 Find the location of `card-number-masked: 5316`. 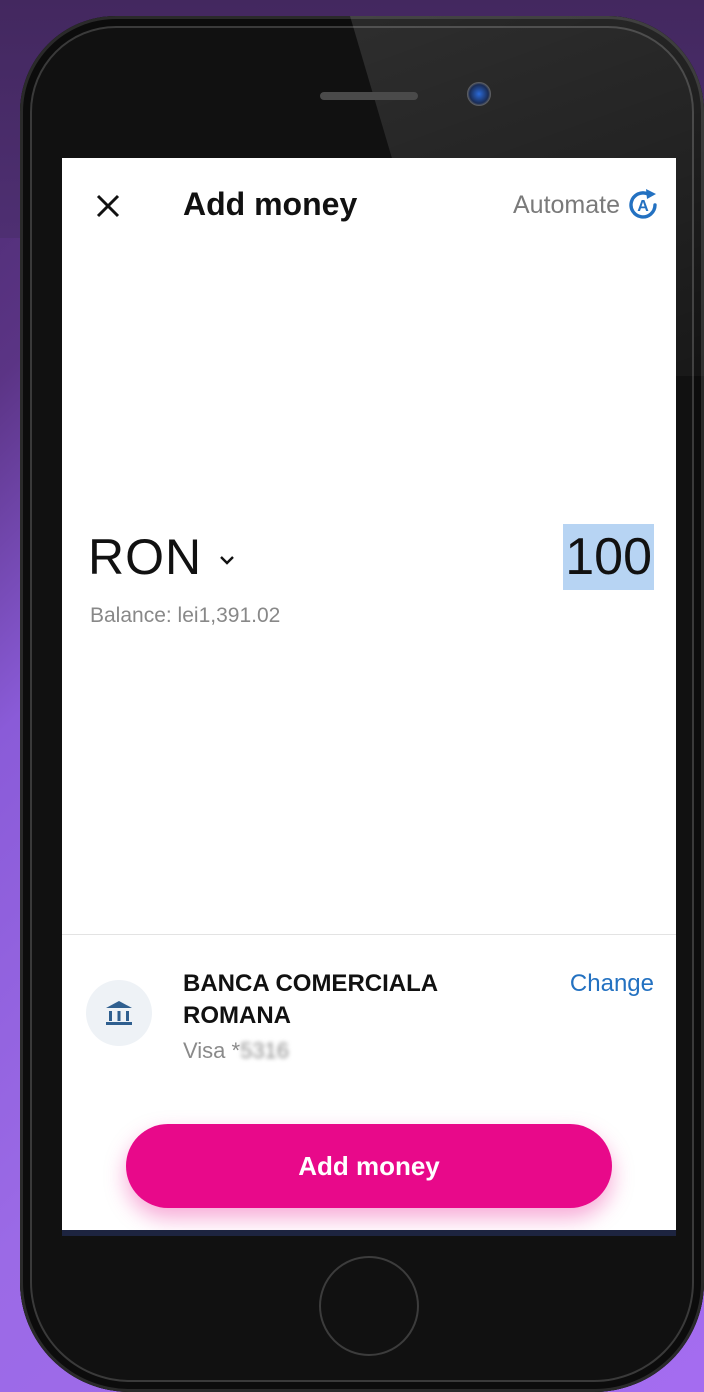

card-number-masked: 5316 is located at coordinates (265, 1050).